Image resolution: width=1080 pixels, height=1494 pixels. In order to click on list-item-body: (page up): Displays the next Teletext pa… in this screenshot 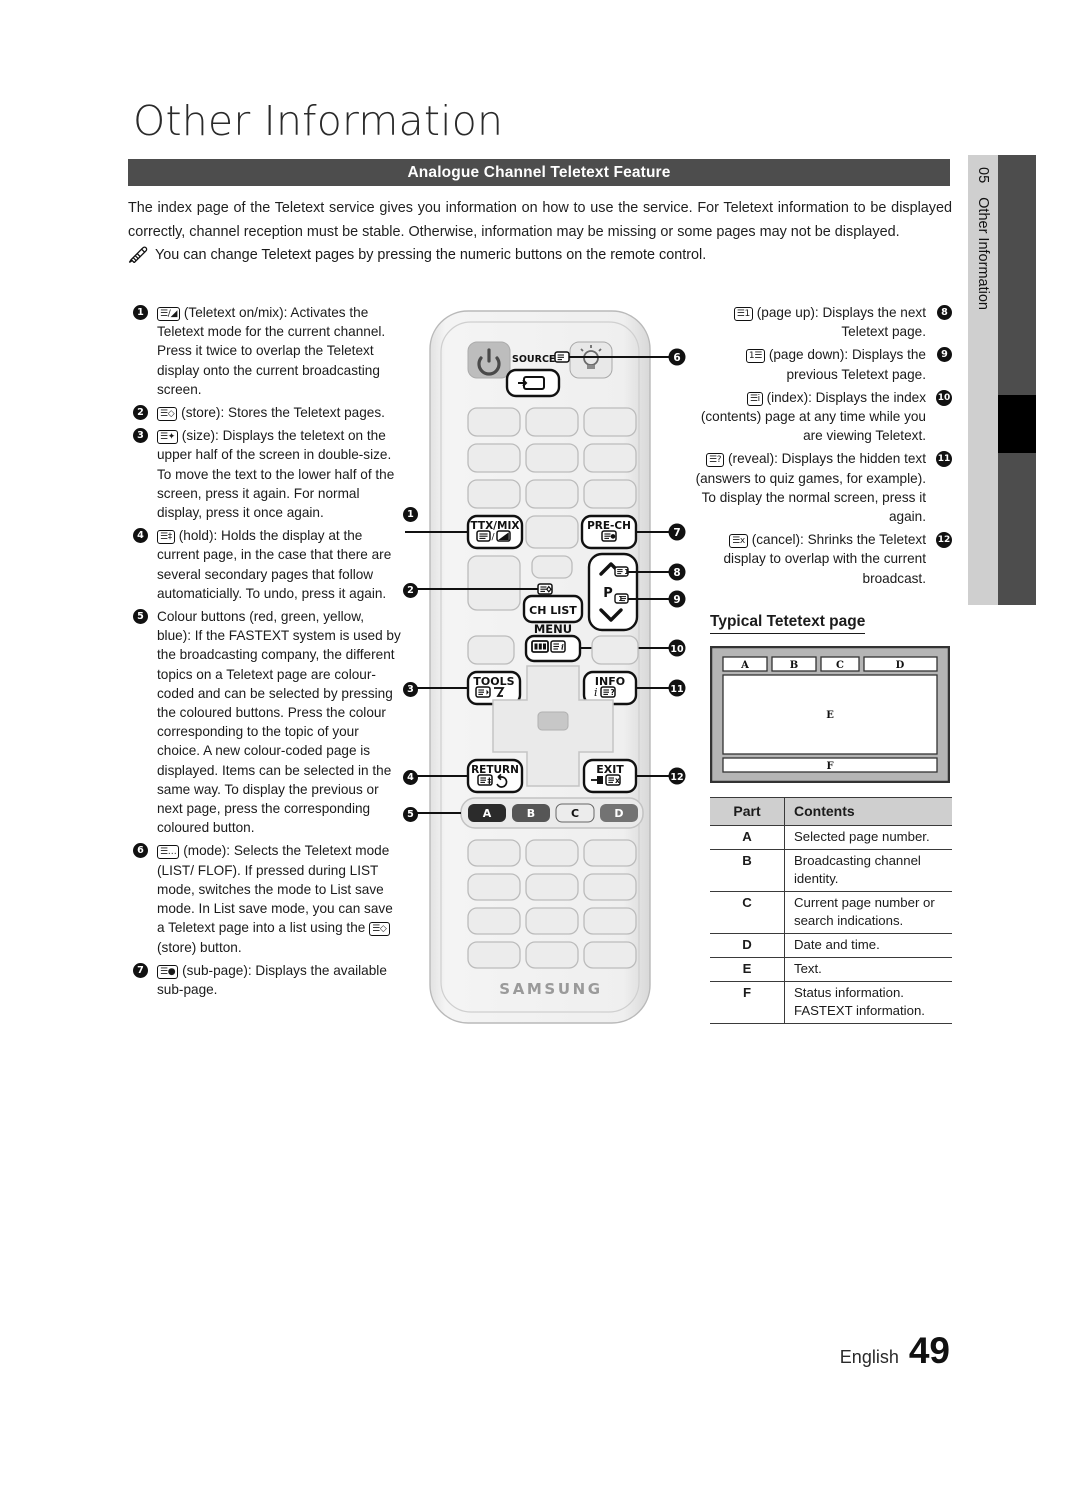, I will do `click(841, 322)`.